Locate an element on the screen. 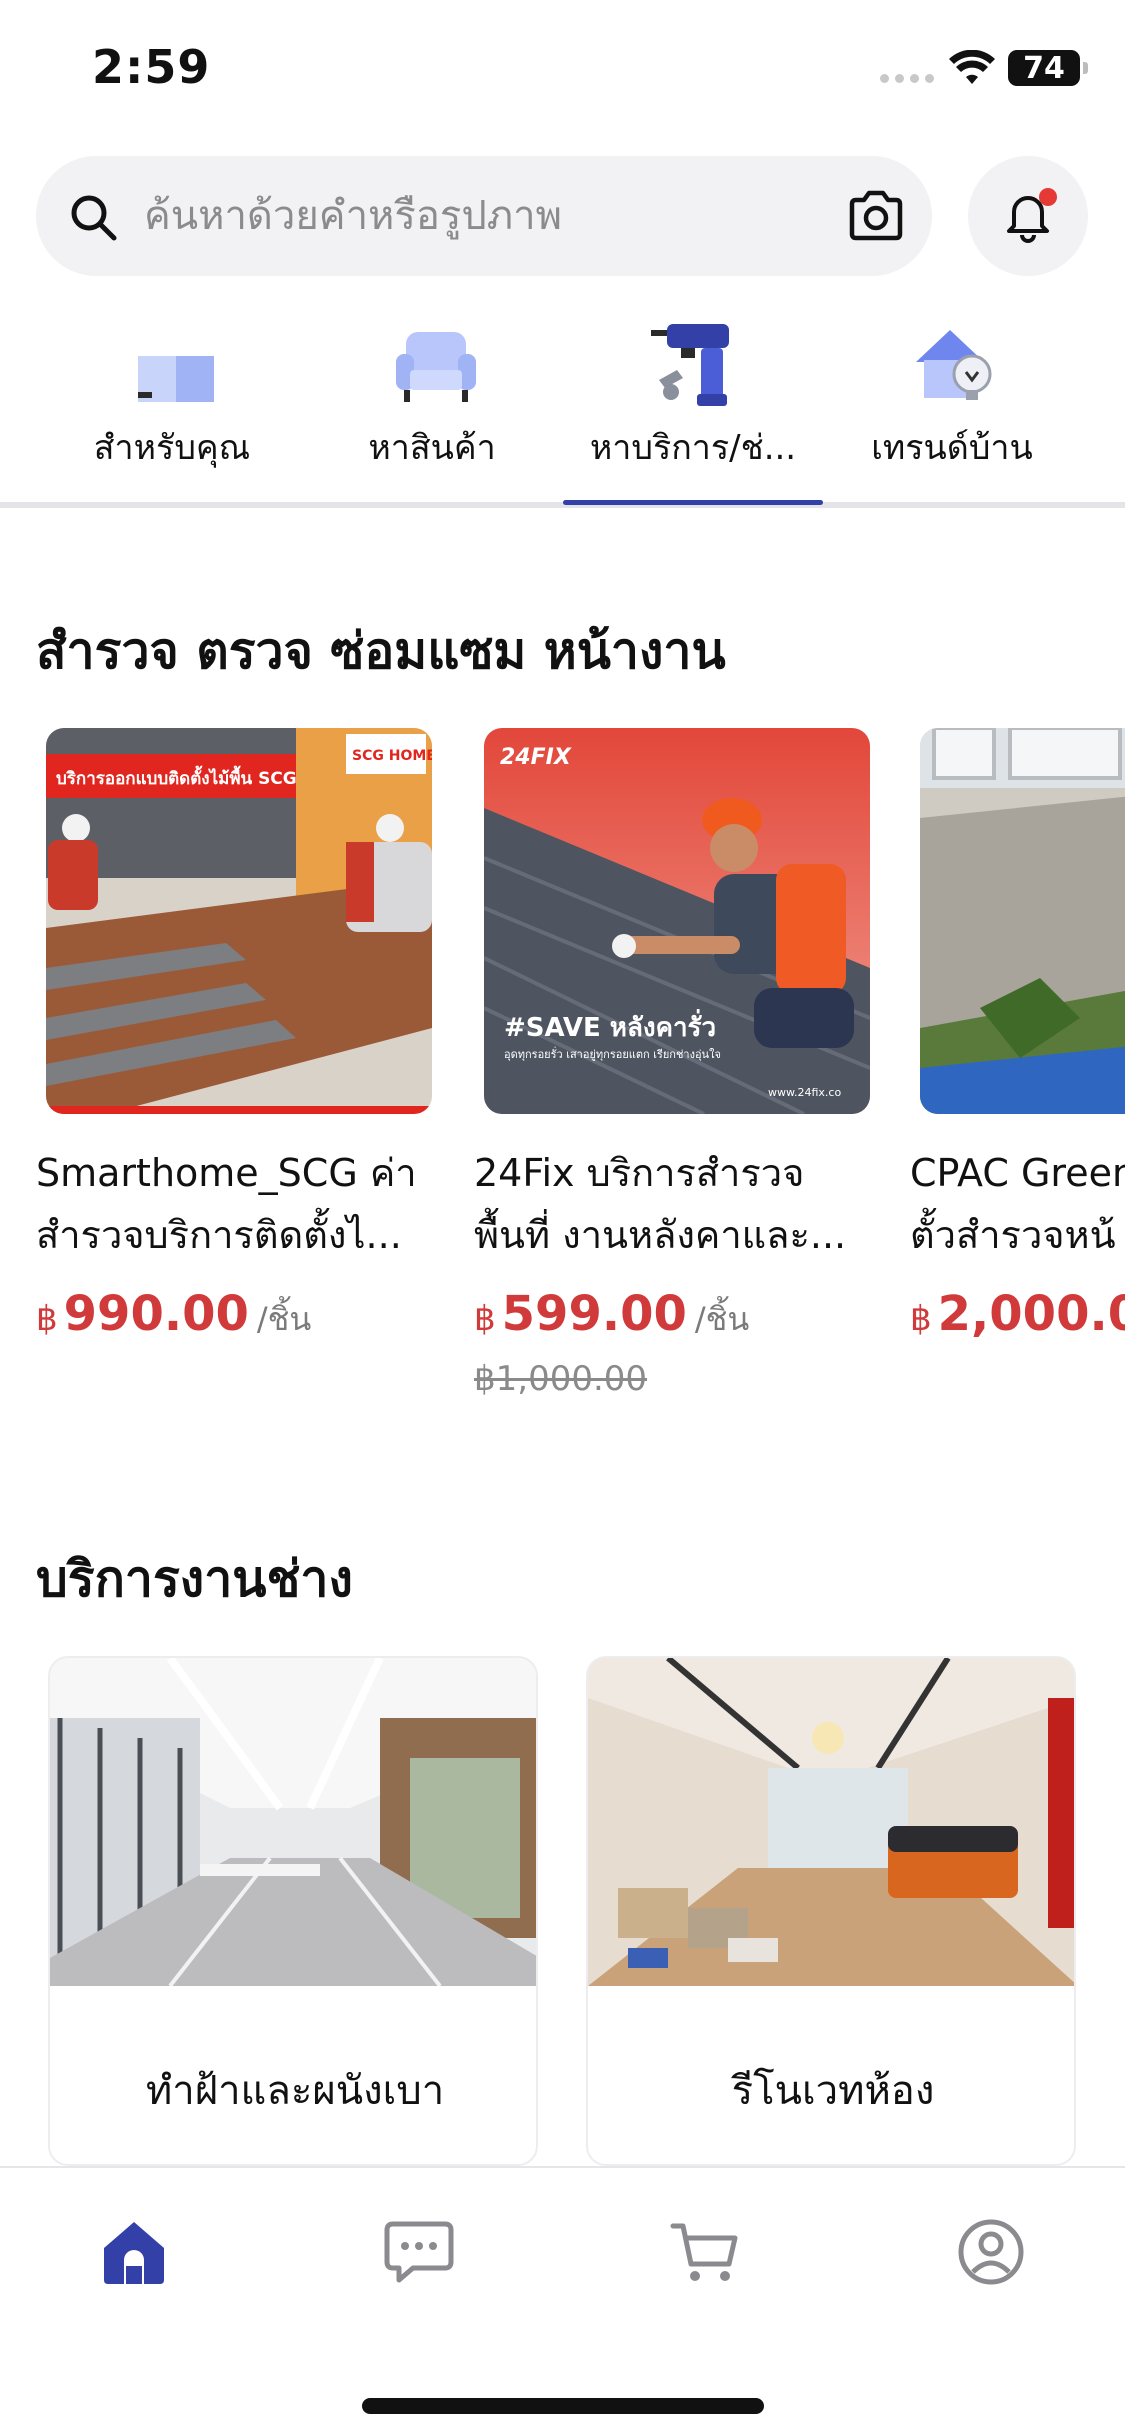 The width and height of the screenshot is (1125, 2436). section-title-services: บริการงานช่าง is located at coordinates (194, 1579).